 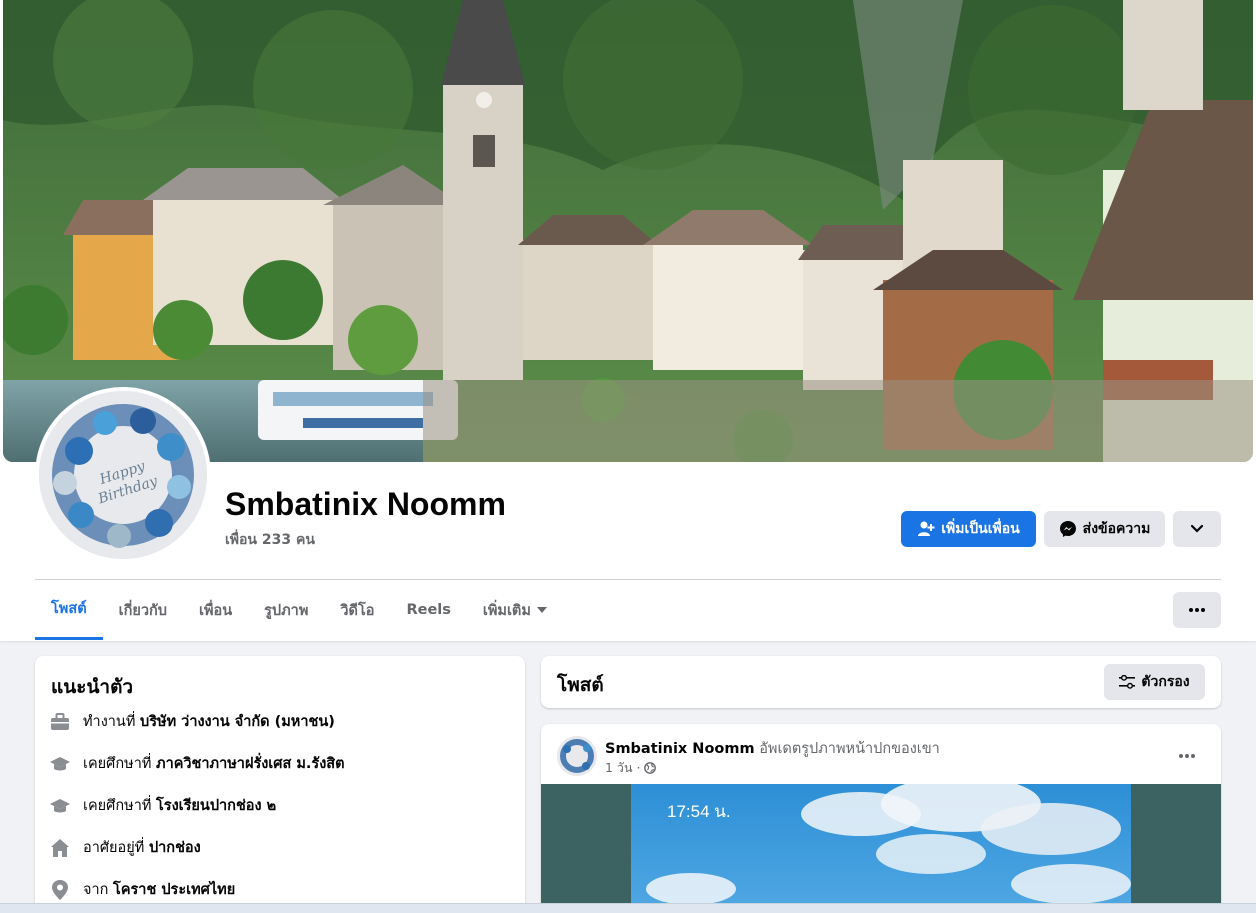 I want to click on filter-button: ตัวกรอง, so click(x=1154, y=682).